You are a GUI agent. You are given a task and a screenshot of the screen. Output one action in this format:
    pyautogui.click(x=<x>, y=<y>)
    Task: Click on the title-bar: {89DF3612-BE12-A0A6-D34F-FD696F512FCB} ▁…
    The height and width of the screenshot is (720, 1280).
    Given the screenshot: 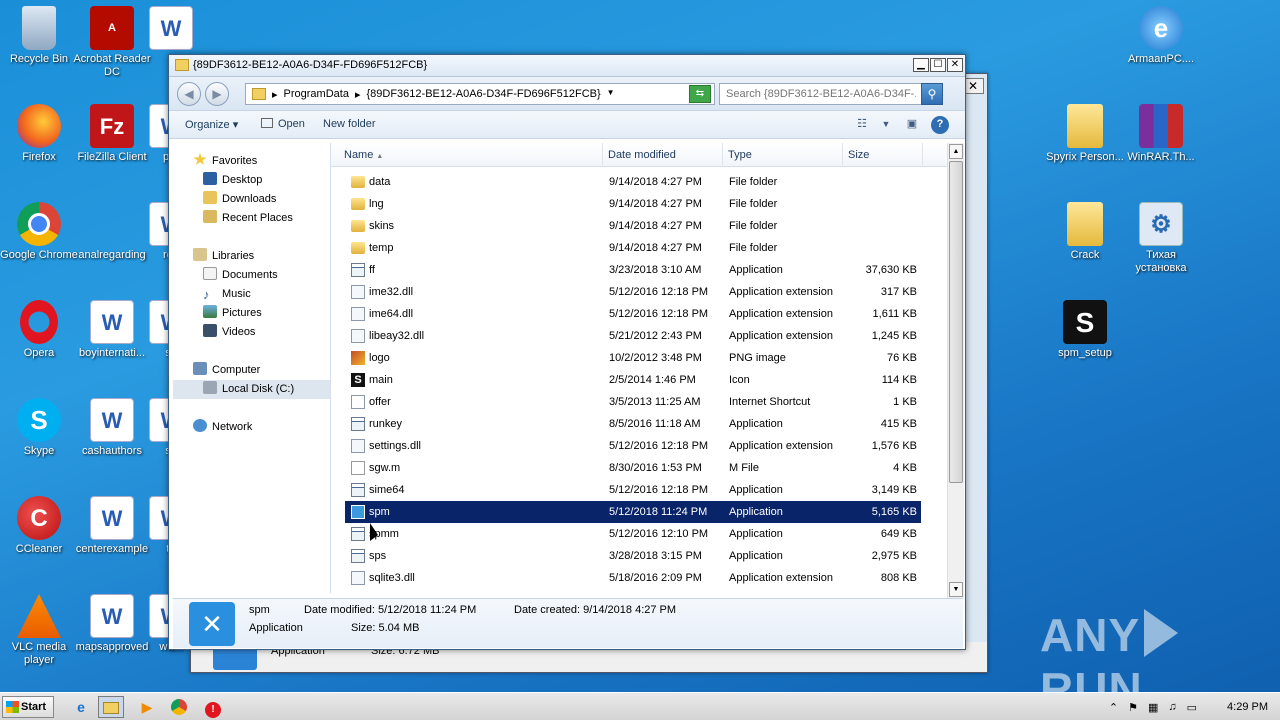 What is the action you would take?
    pyautogui.click(x=567, y=66)
    